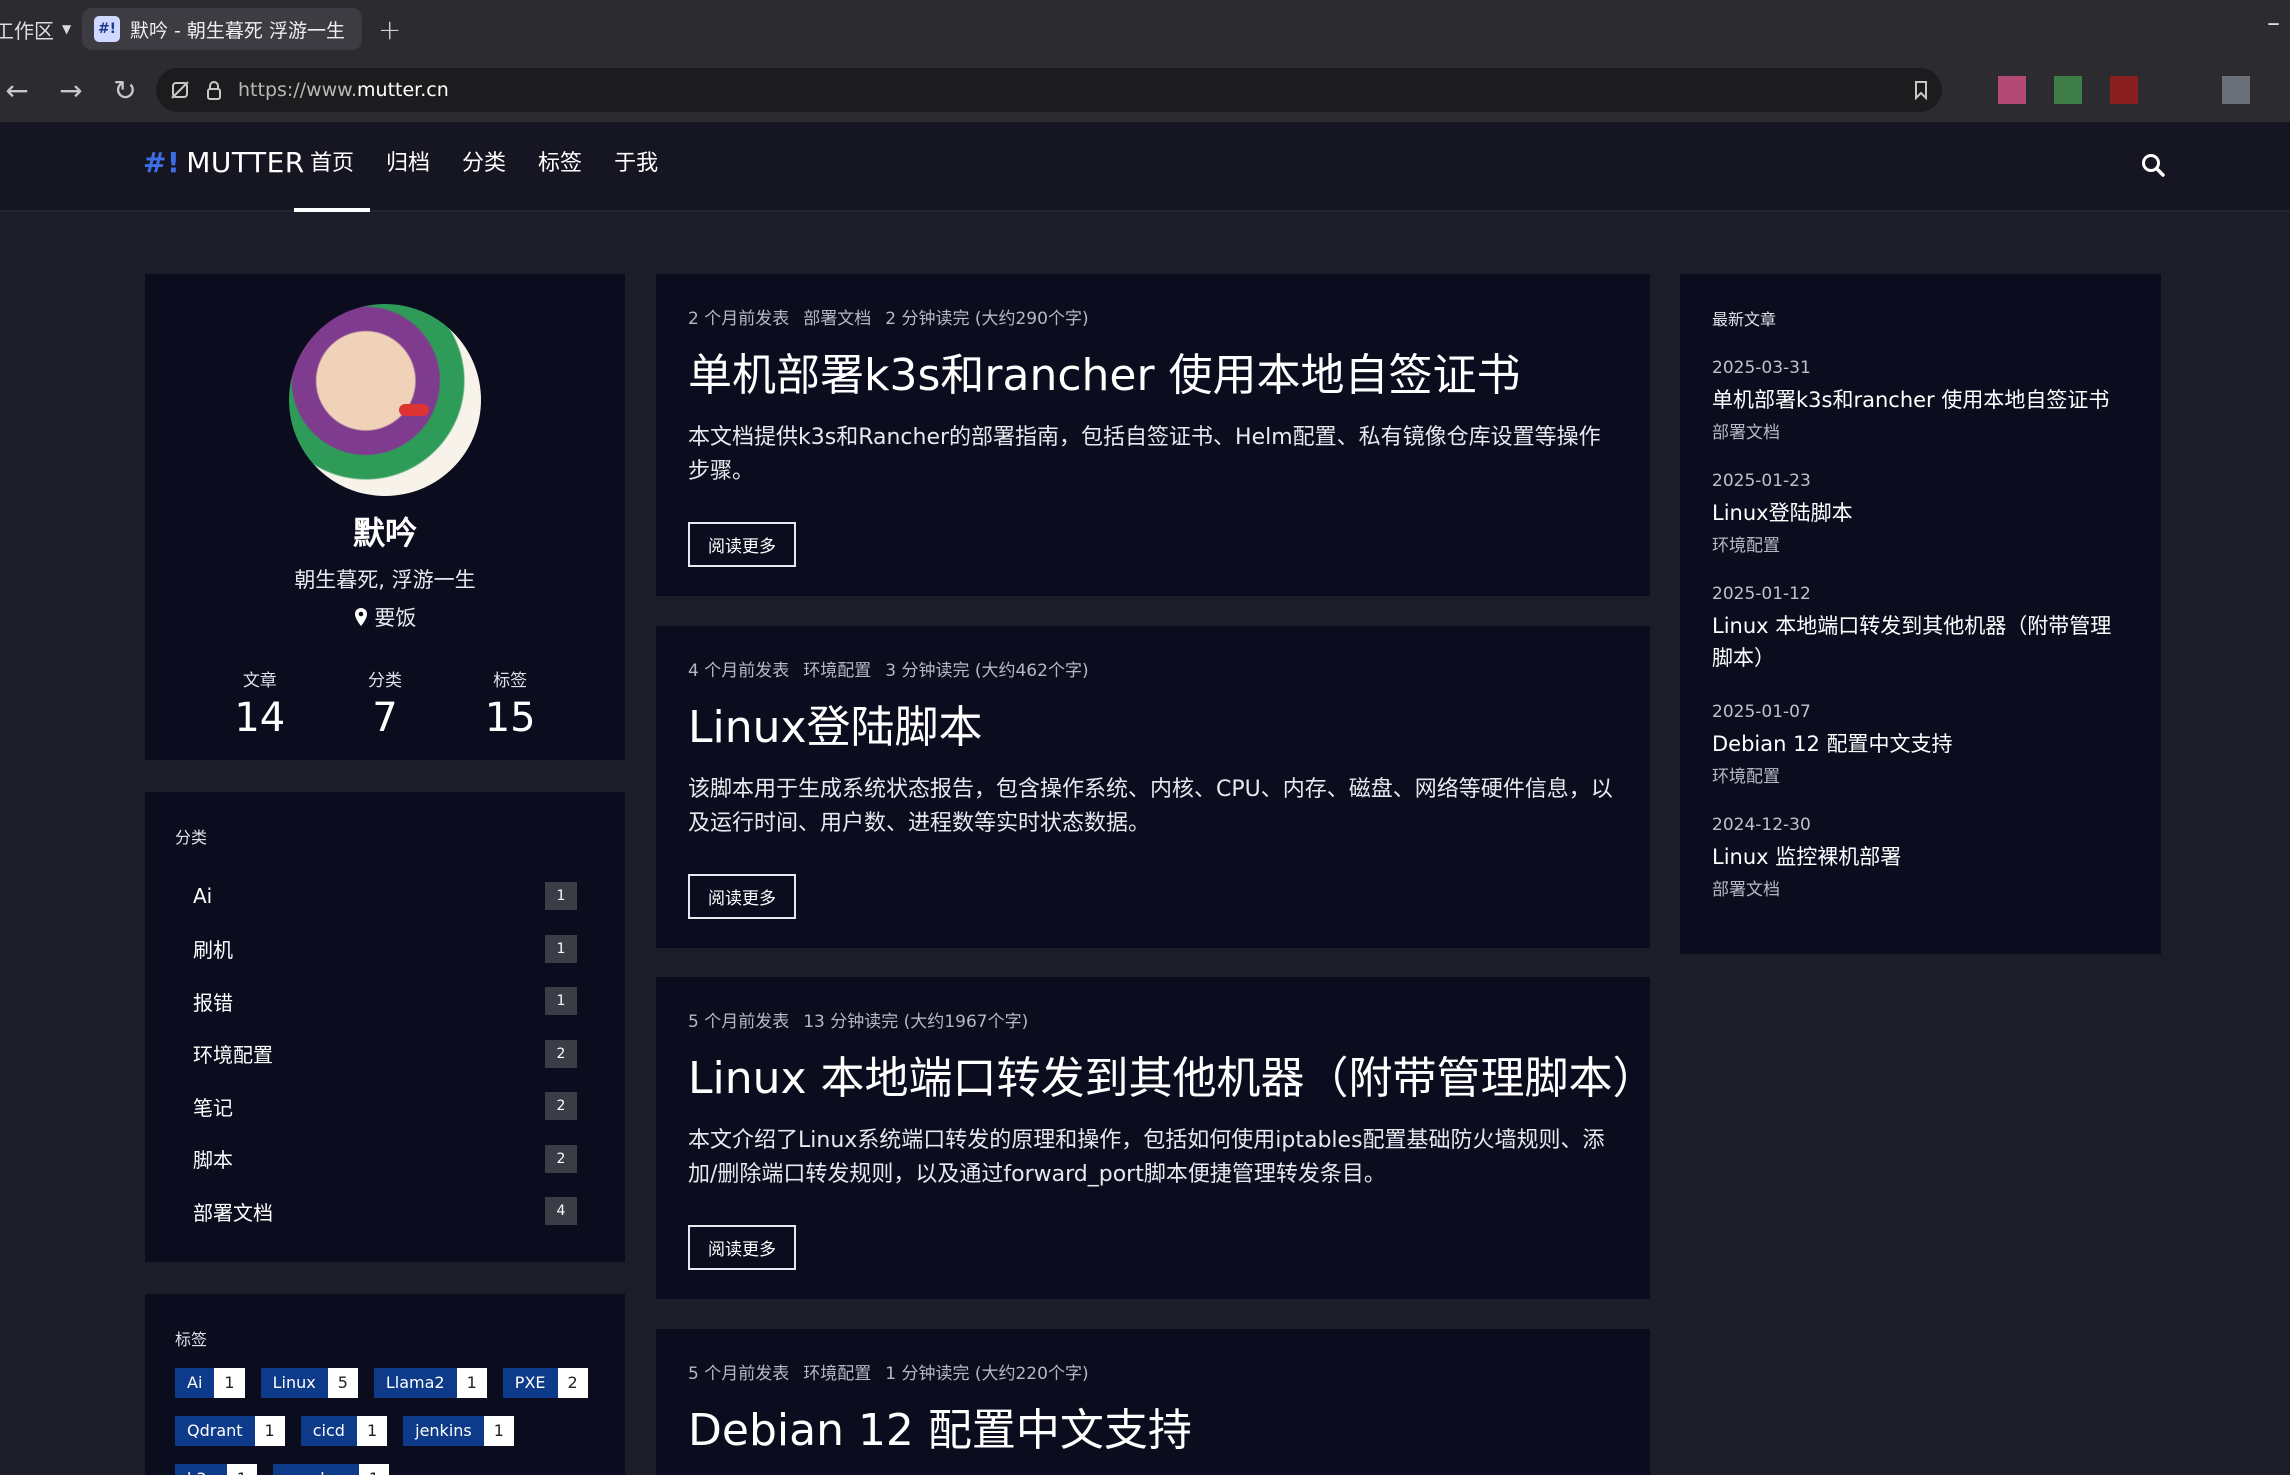 The width and height of the screenshot is (2290, 1475). Describe the element at coordinates (385, 1106) in the screenshot. I see `category-item: 笔记 2` at that location.